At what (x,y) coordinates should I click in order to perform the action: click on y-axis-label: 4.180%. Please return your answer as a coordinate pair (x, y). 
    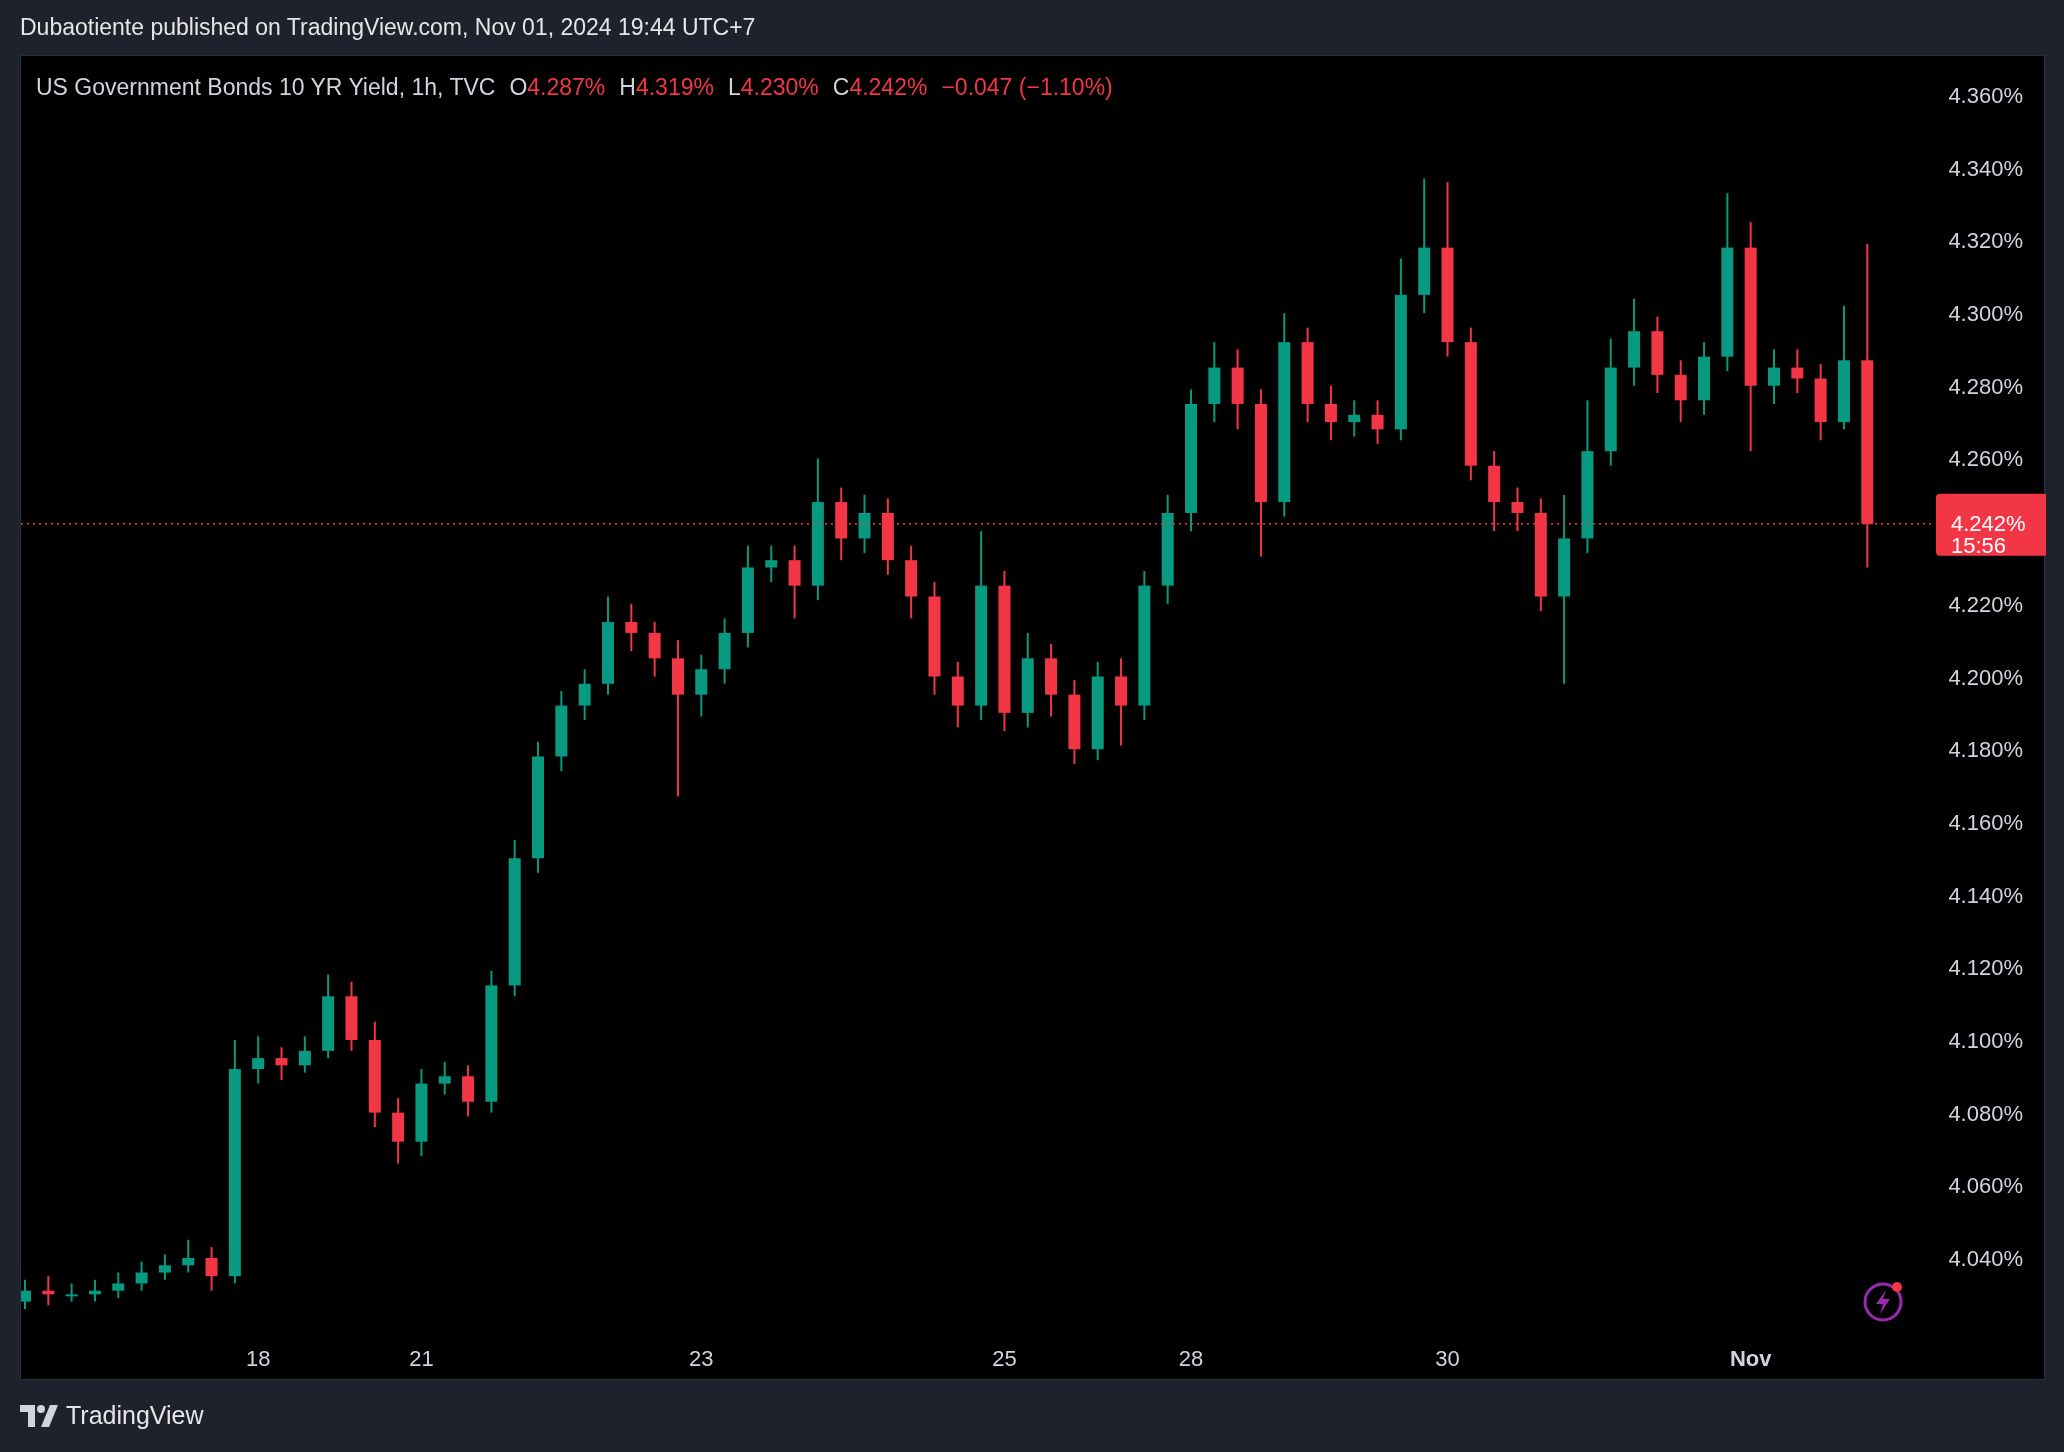
    Looking at the image, I should click on (1985, 750).